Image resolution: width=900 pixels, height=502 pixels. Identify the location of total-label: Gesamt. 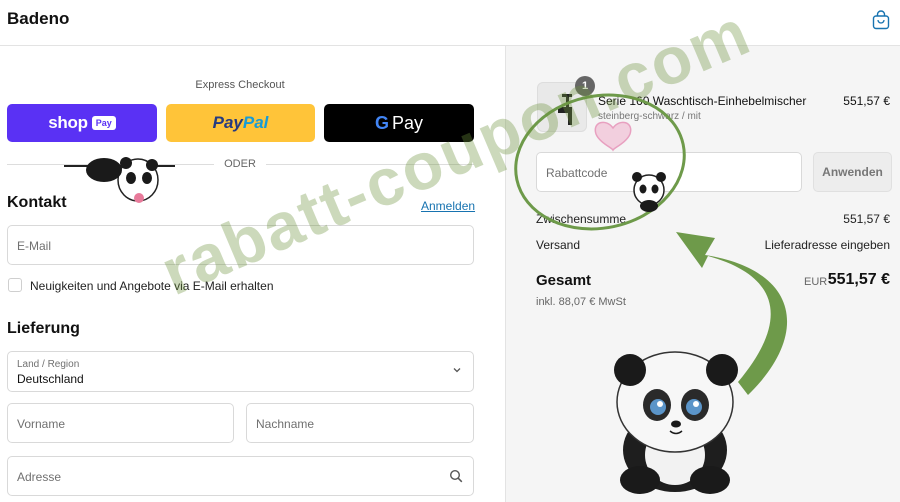
(564, 280).